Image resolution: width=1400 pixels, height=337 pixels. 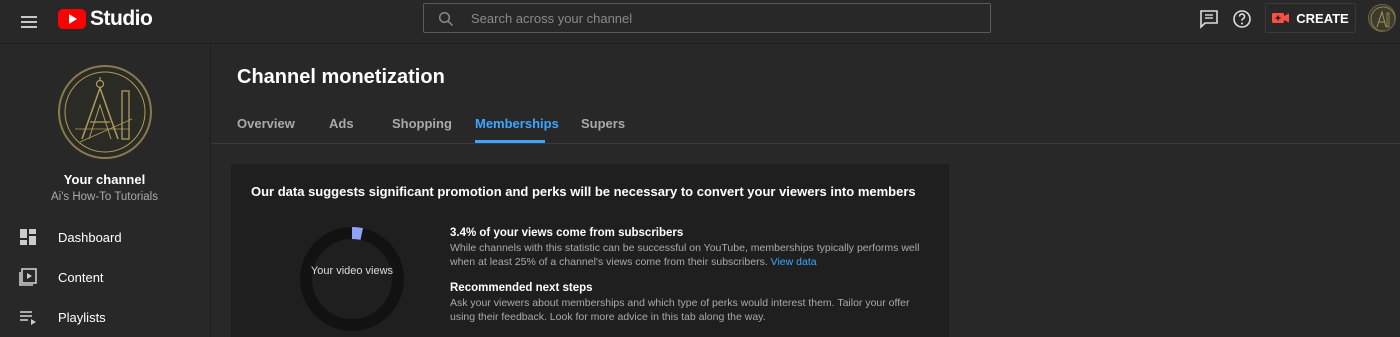 What do you see at coordinates (28, 277) in the screenshot?
I see `content-icon` at bounding box center [28, 277].